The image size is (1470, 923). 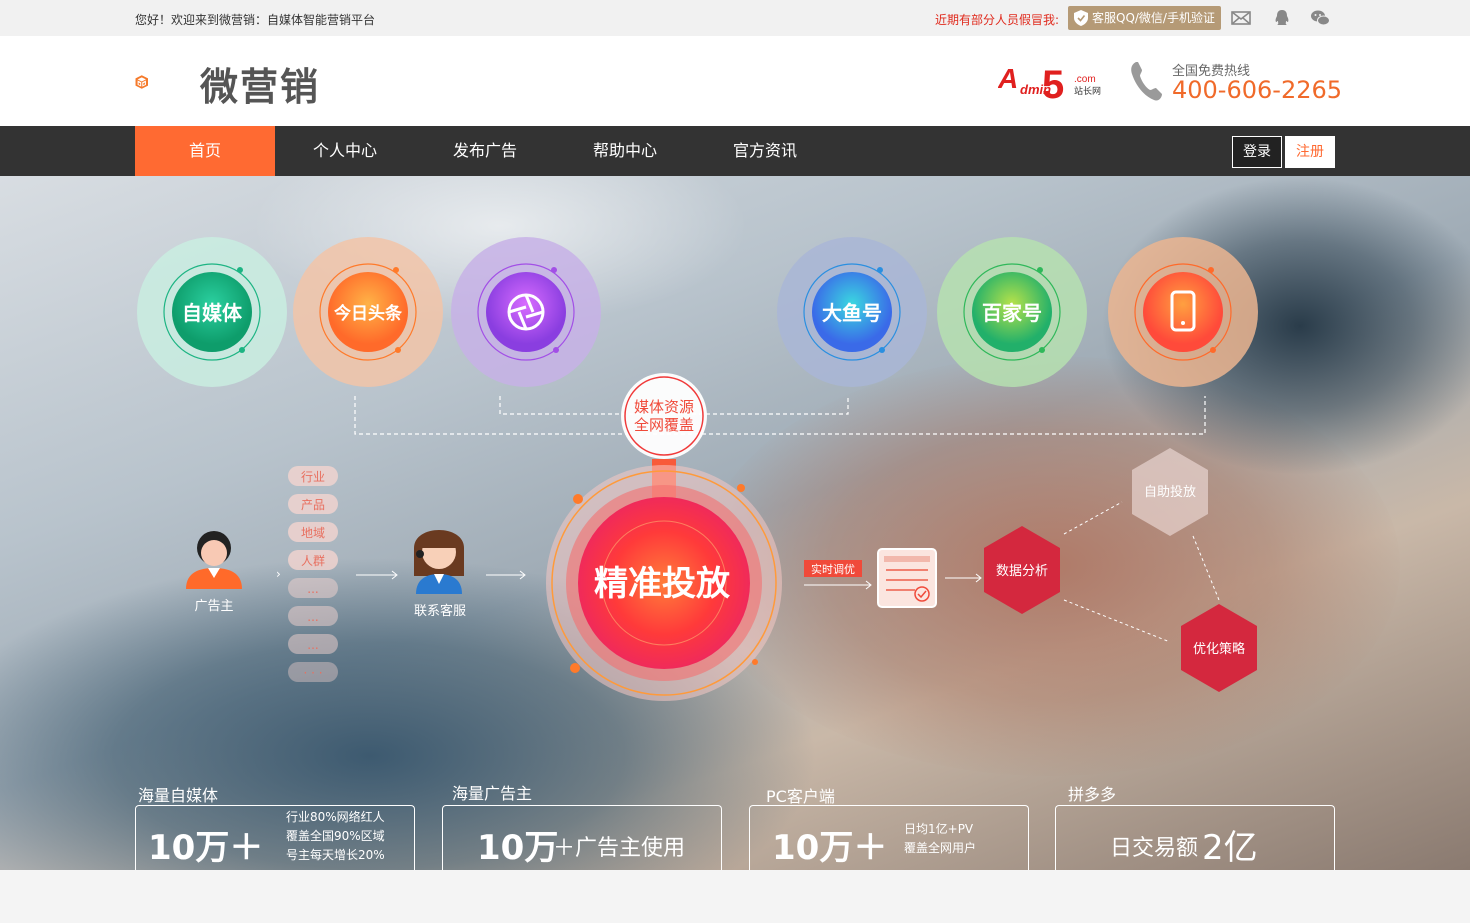 I want to click on stat-prefix-4: 日交易额, so click(x=1154, y=848).